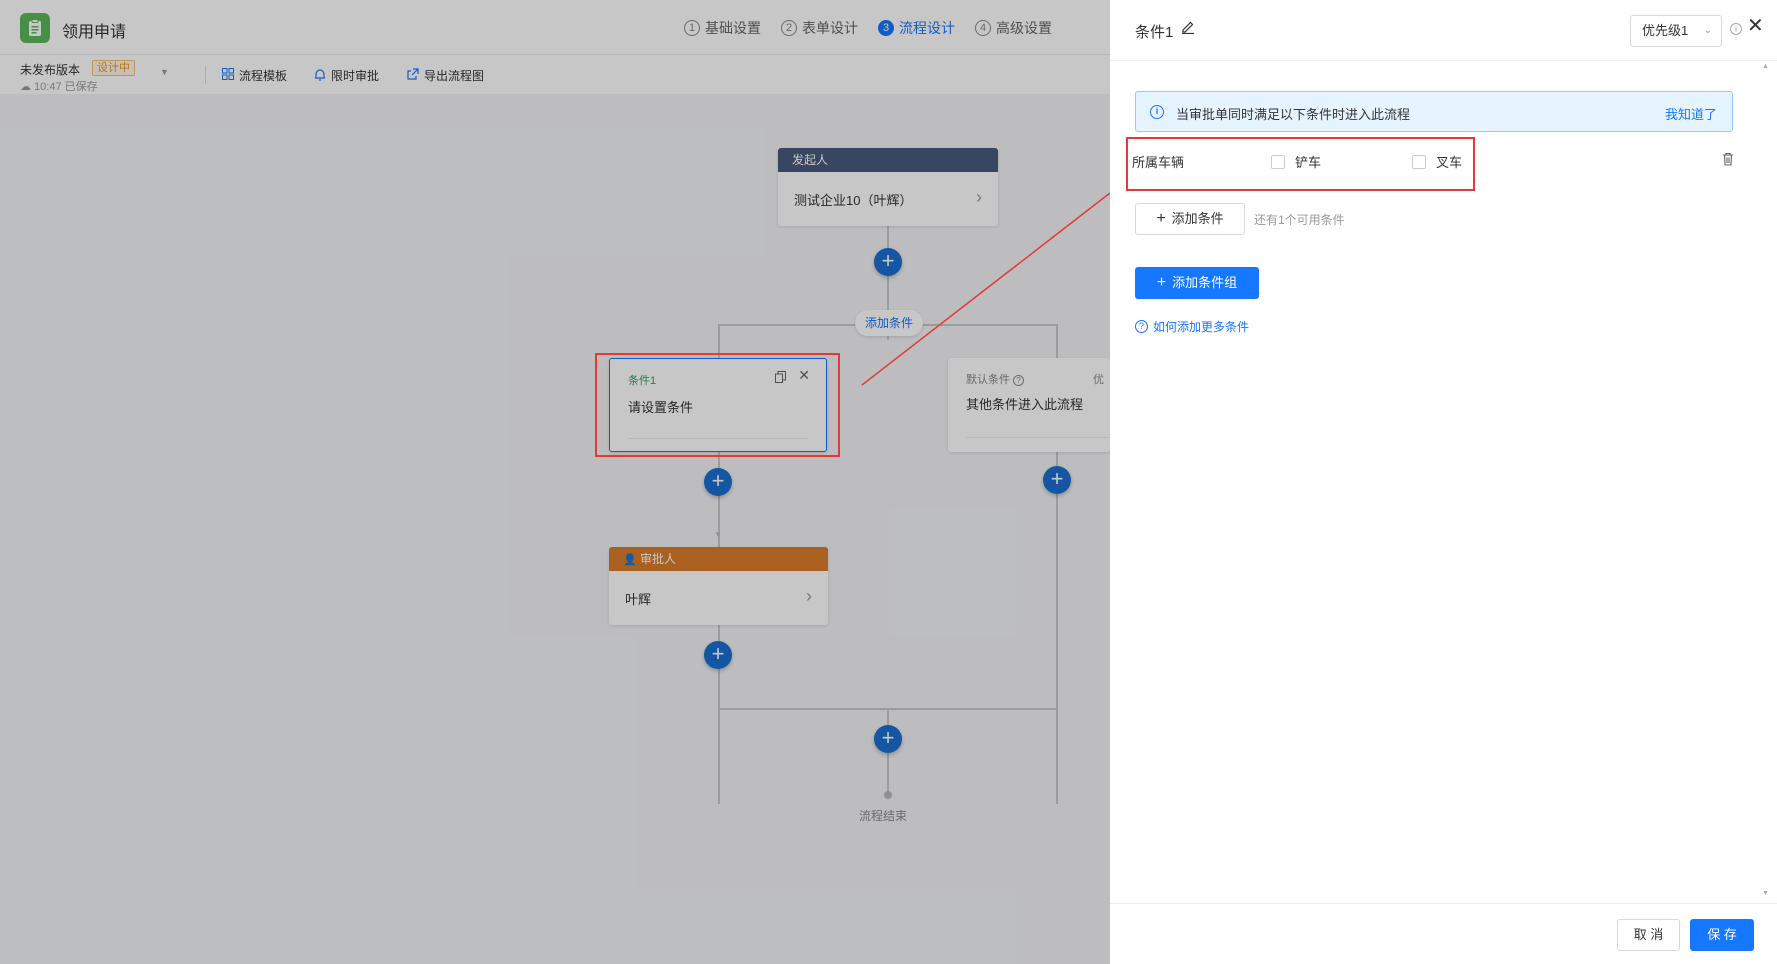 The image size is (1777, 964). I want to click on version-title: 未发布版本, so click(50, 70).